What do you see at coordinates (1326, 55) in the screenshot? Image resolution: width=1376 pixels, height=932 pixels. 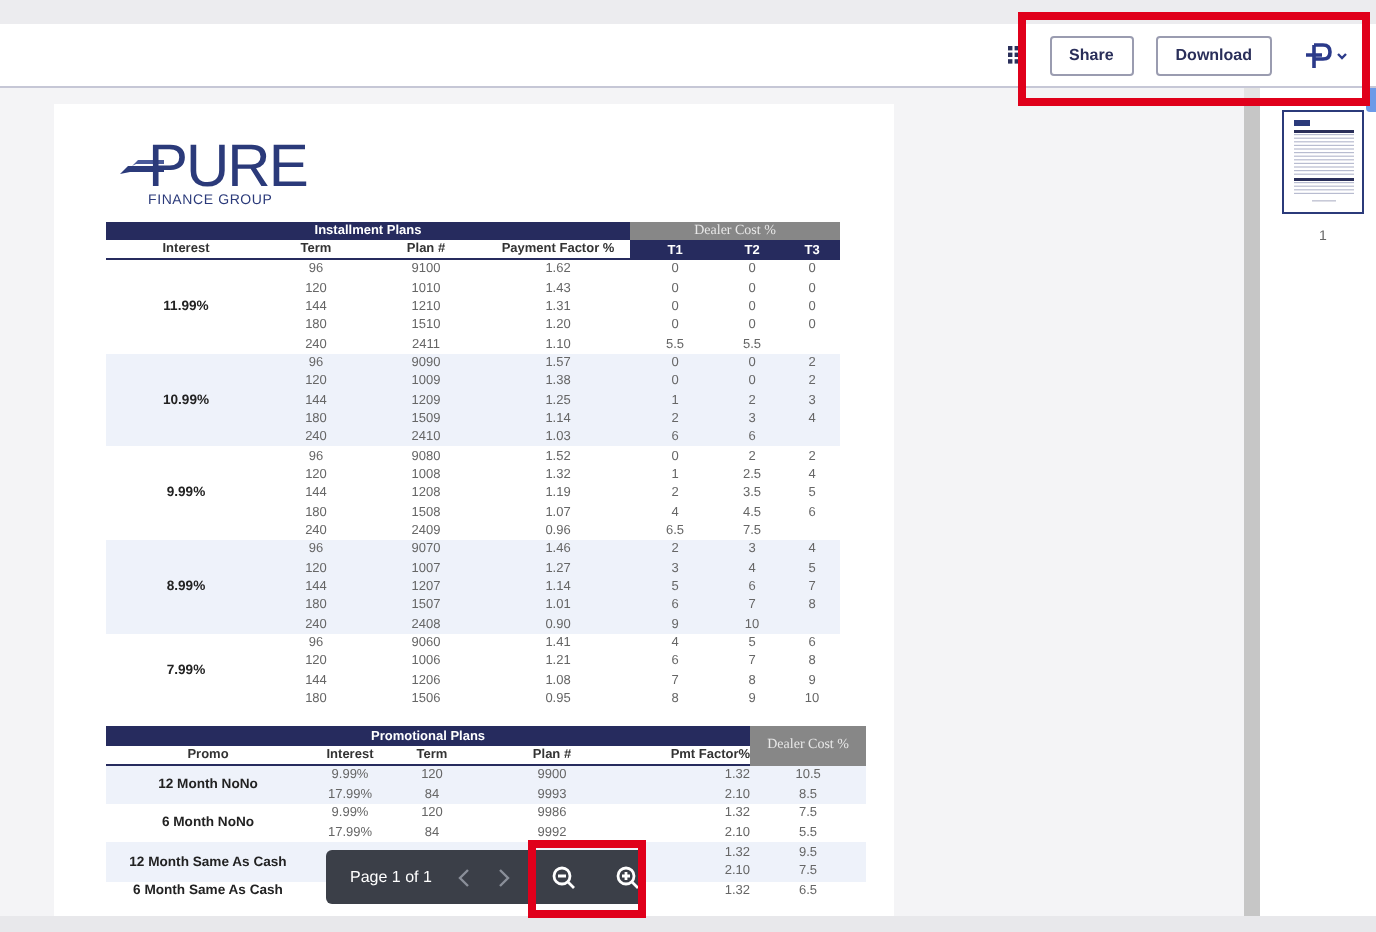 I see `account-menu` at bounding box center [1326, 55].